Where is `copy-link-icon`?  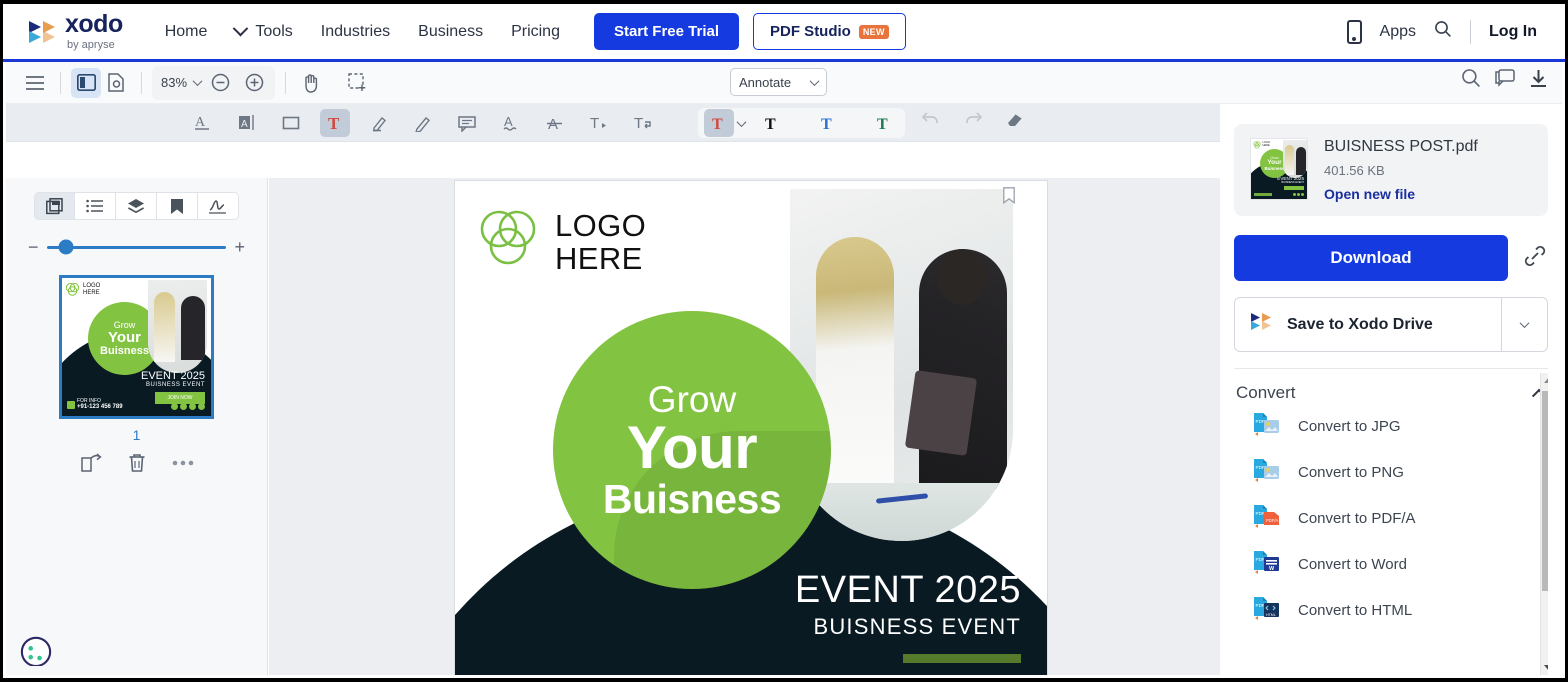 copy-link-icon is located at coordinates (1535, 258).